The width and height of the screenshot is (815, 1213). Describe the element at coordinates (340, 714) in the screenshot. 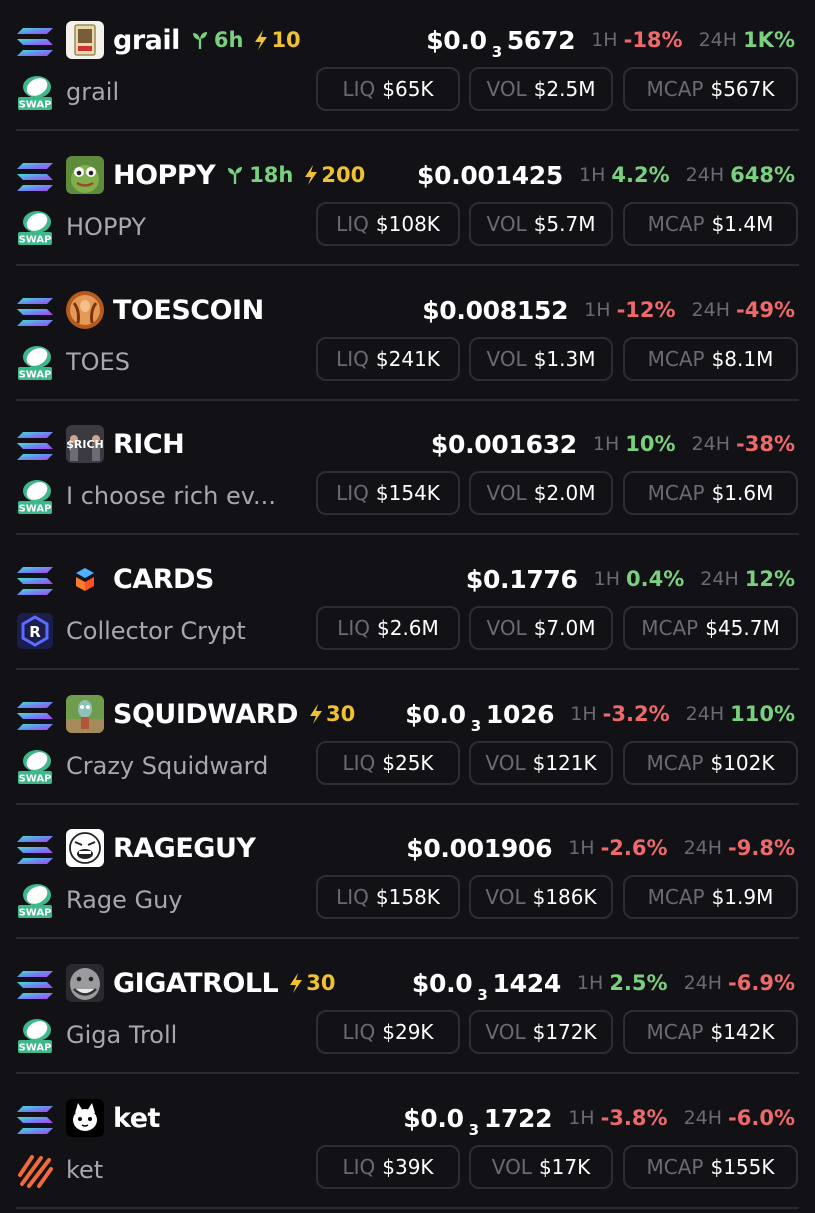

I see `token-boost-value: 30` at that location.